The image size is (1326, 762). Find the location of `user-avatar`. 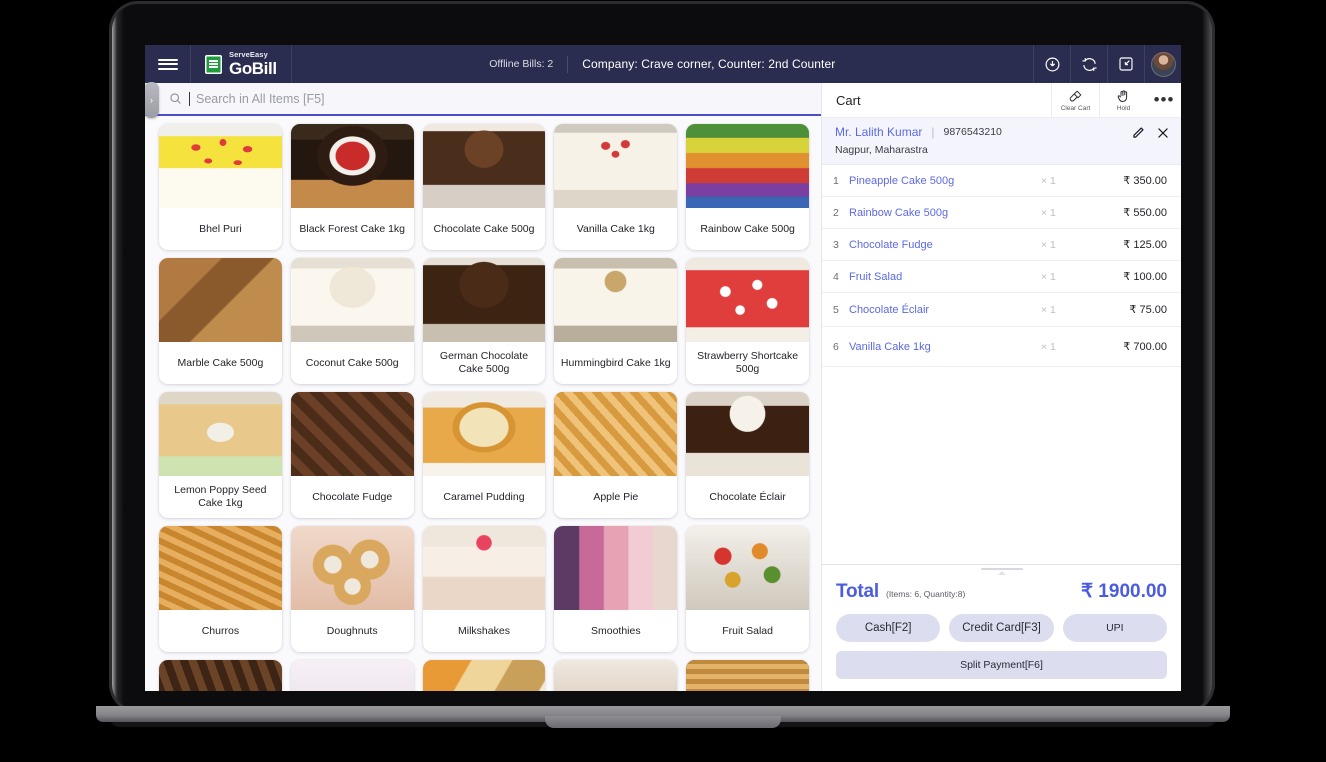

user-avatar is located at coordinates (1162, 64).